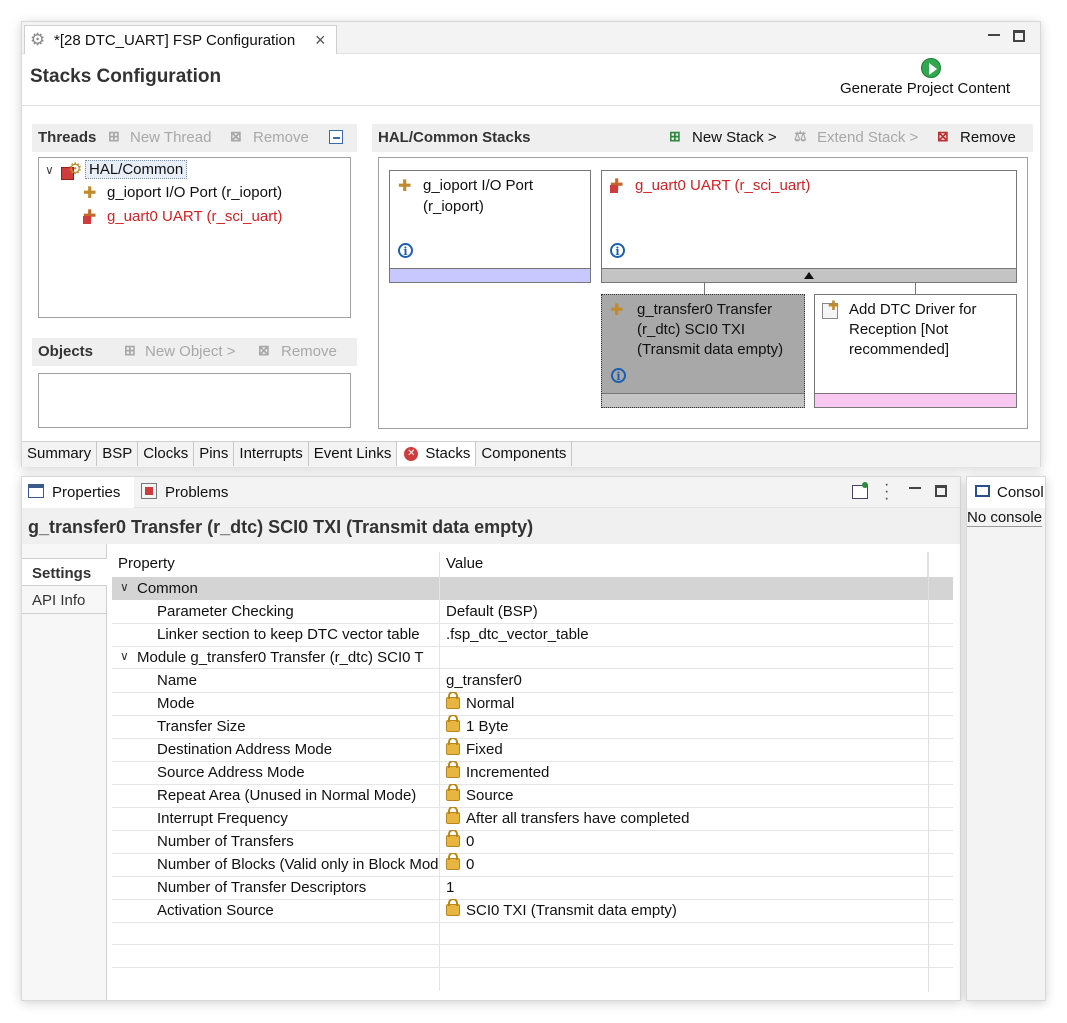 The width and height of the screenshot is (1067, 1023). What do you see at coordinates (180, 39) in the screenshot?
I see `editor-tab: ⚙ *[28 DTC_UART] FSP Configuration ×` at bounding box center [180, 39].